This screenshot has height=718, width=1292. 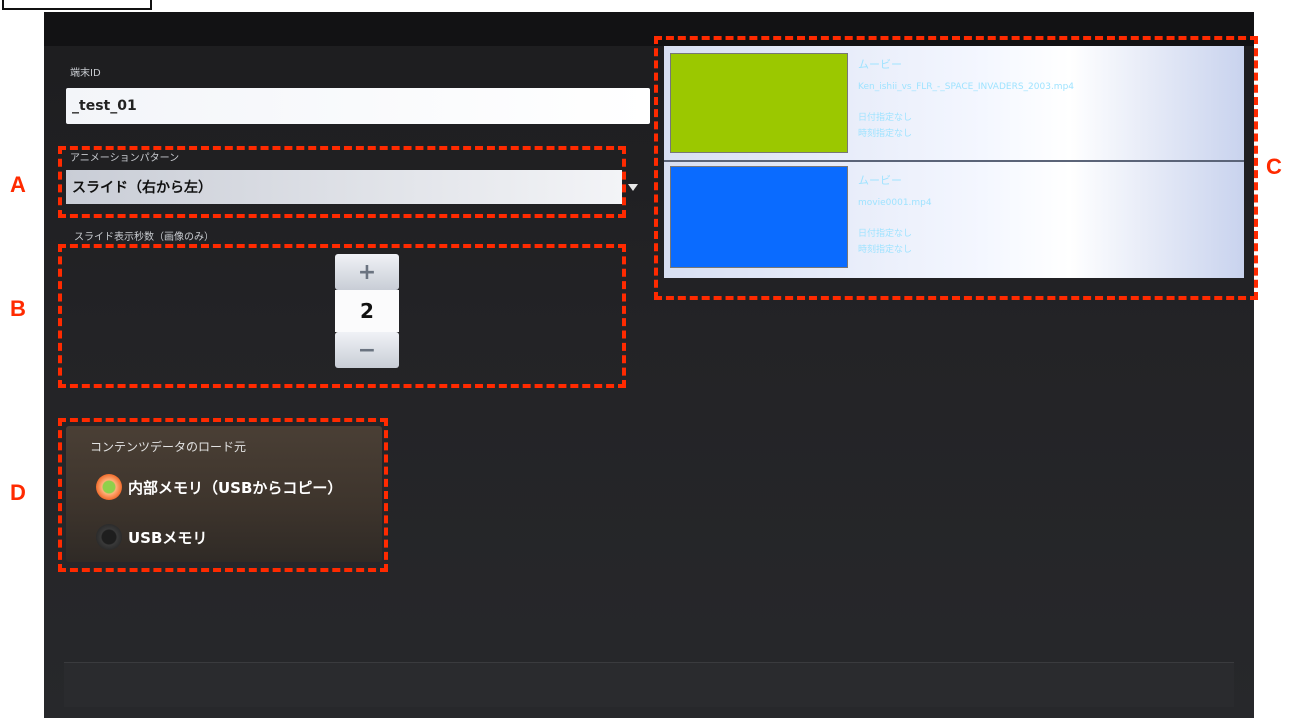 What do you see at coordinates (358, 106) in the screenshot?
I see `terminal-id-input: _test_01` at bounding box center [358, 106].